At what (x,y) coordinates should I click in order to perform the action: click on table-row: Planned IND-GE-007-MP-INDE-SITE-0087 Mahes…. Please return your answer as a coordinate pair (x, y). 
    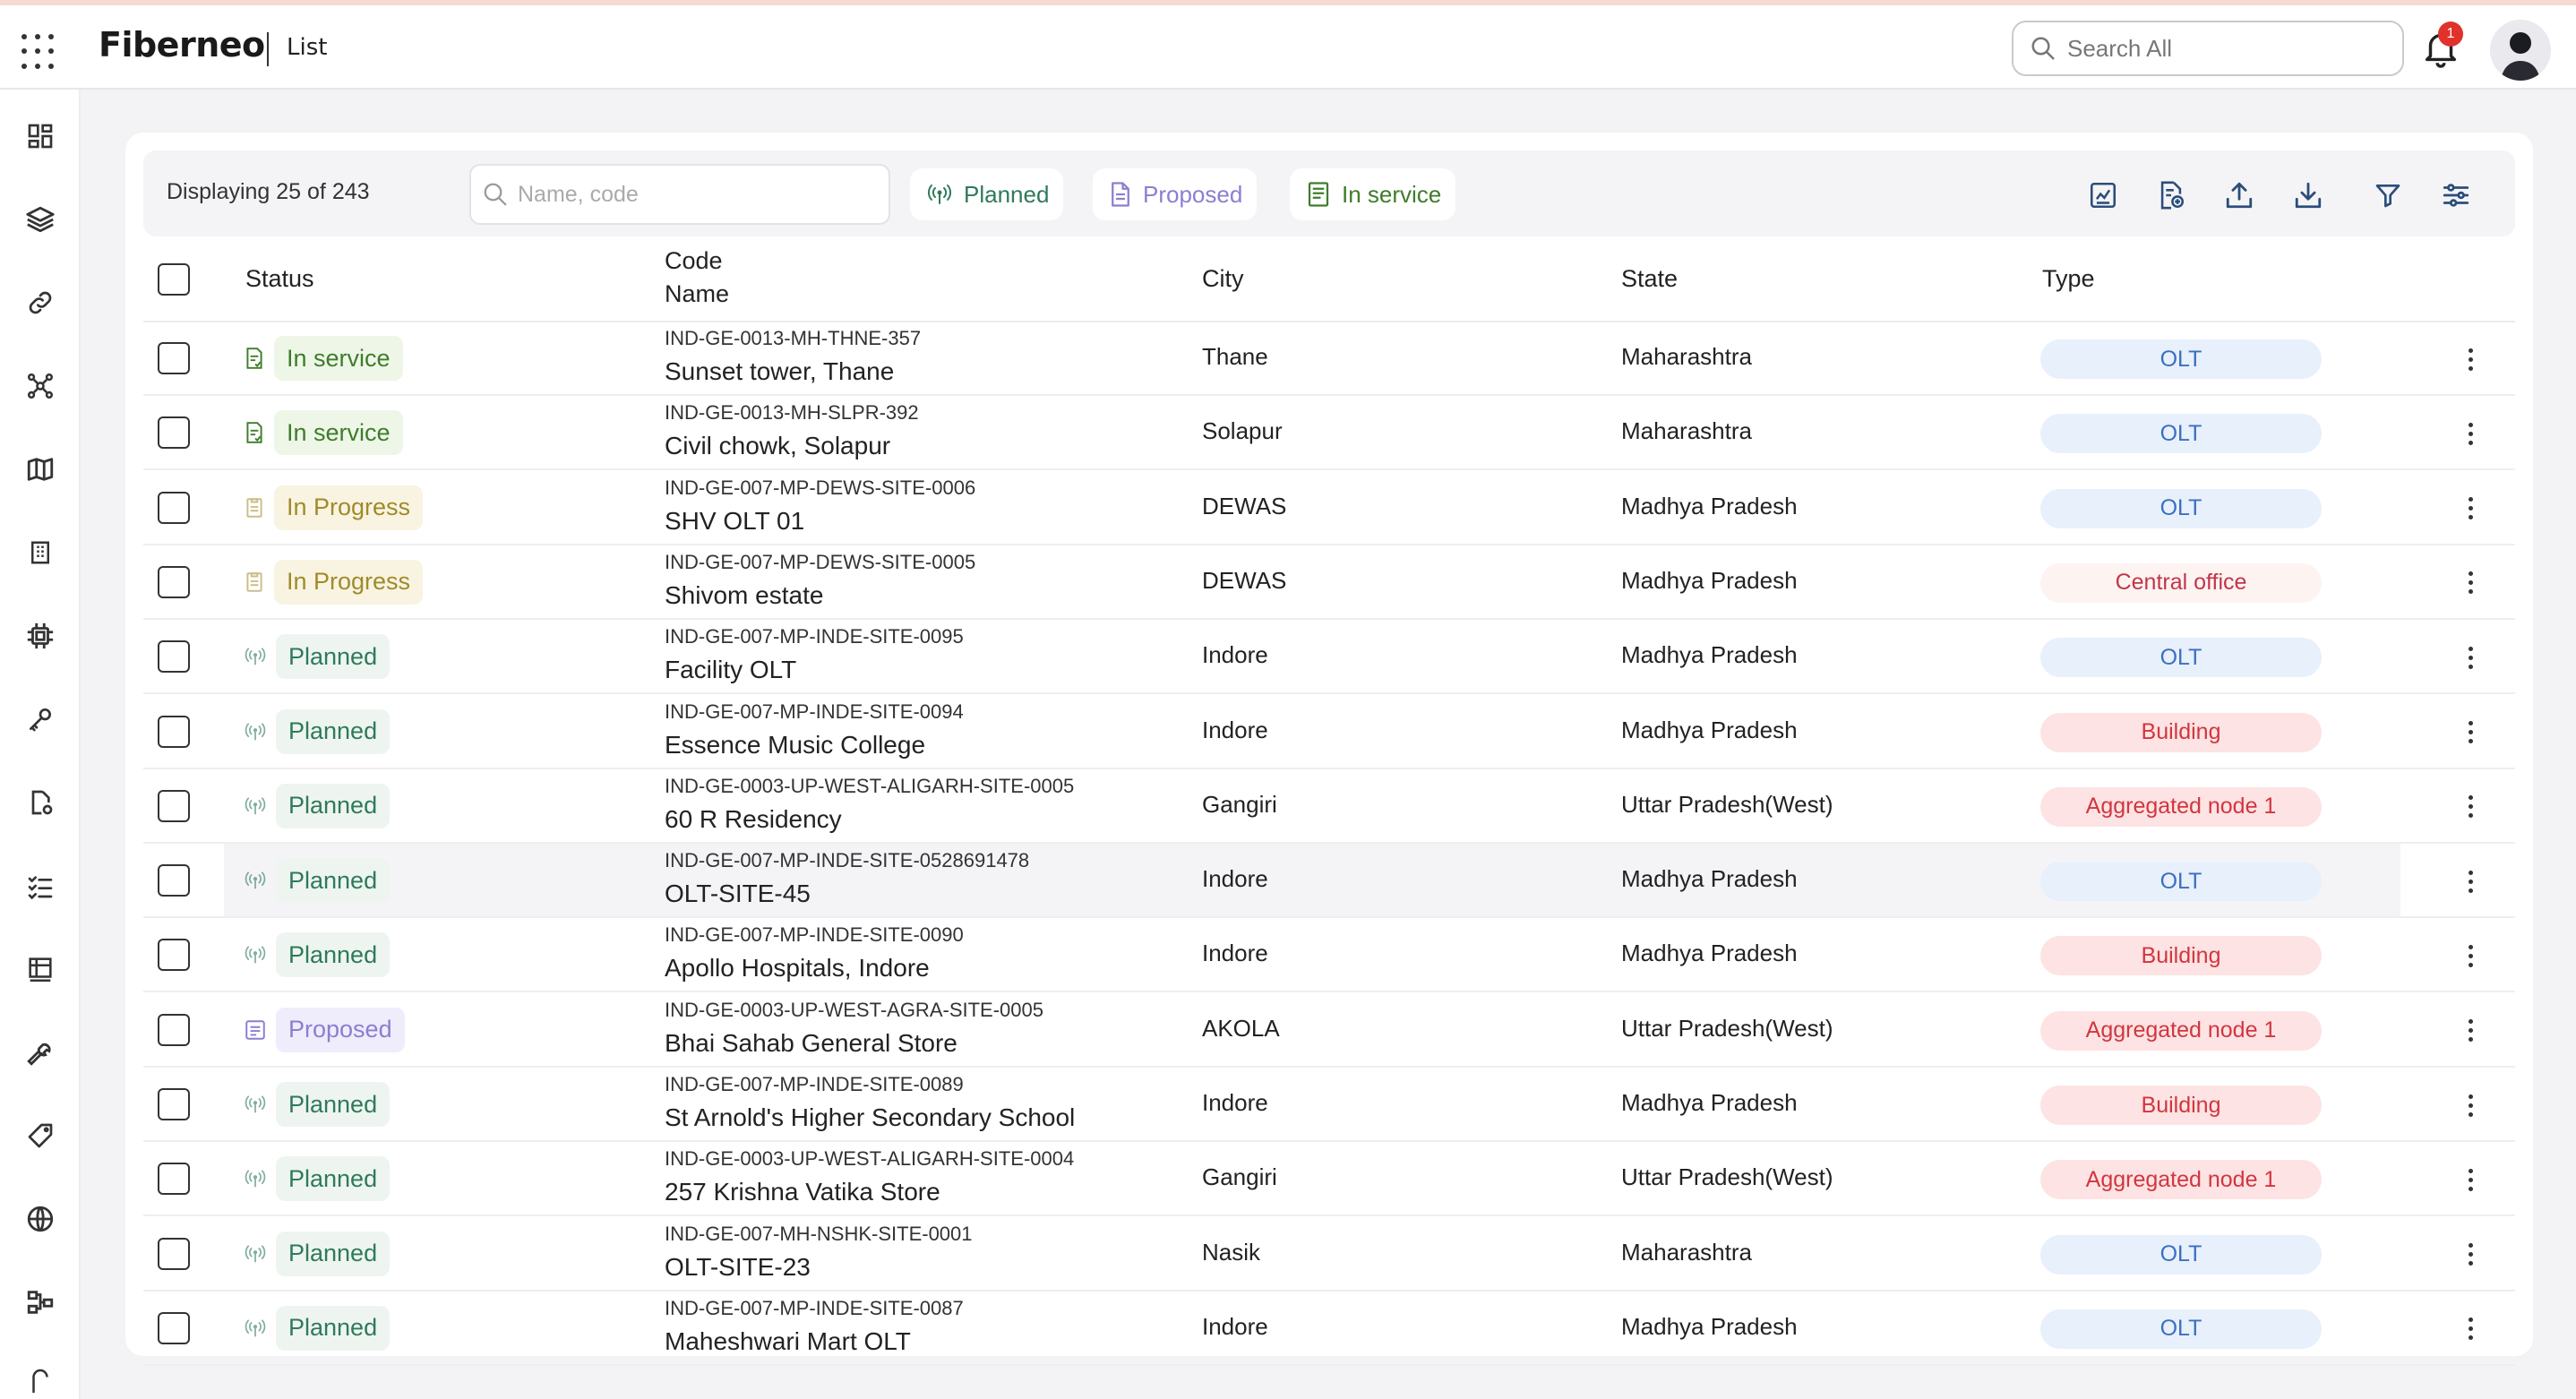
    Looking at the image, I should click on (1329, 1329).